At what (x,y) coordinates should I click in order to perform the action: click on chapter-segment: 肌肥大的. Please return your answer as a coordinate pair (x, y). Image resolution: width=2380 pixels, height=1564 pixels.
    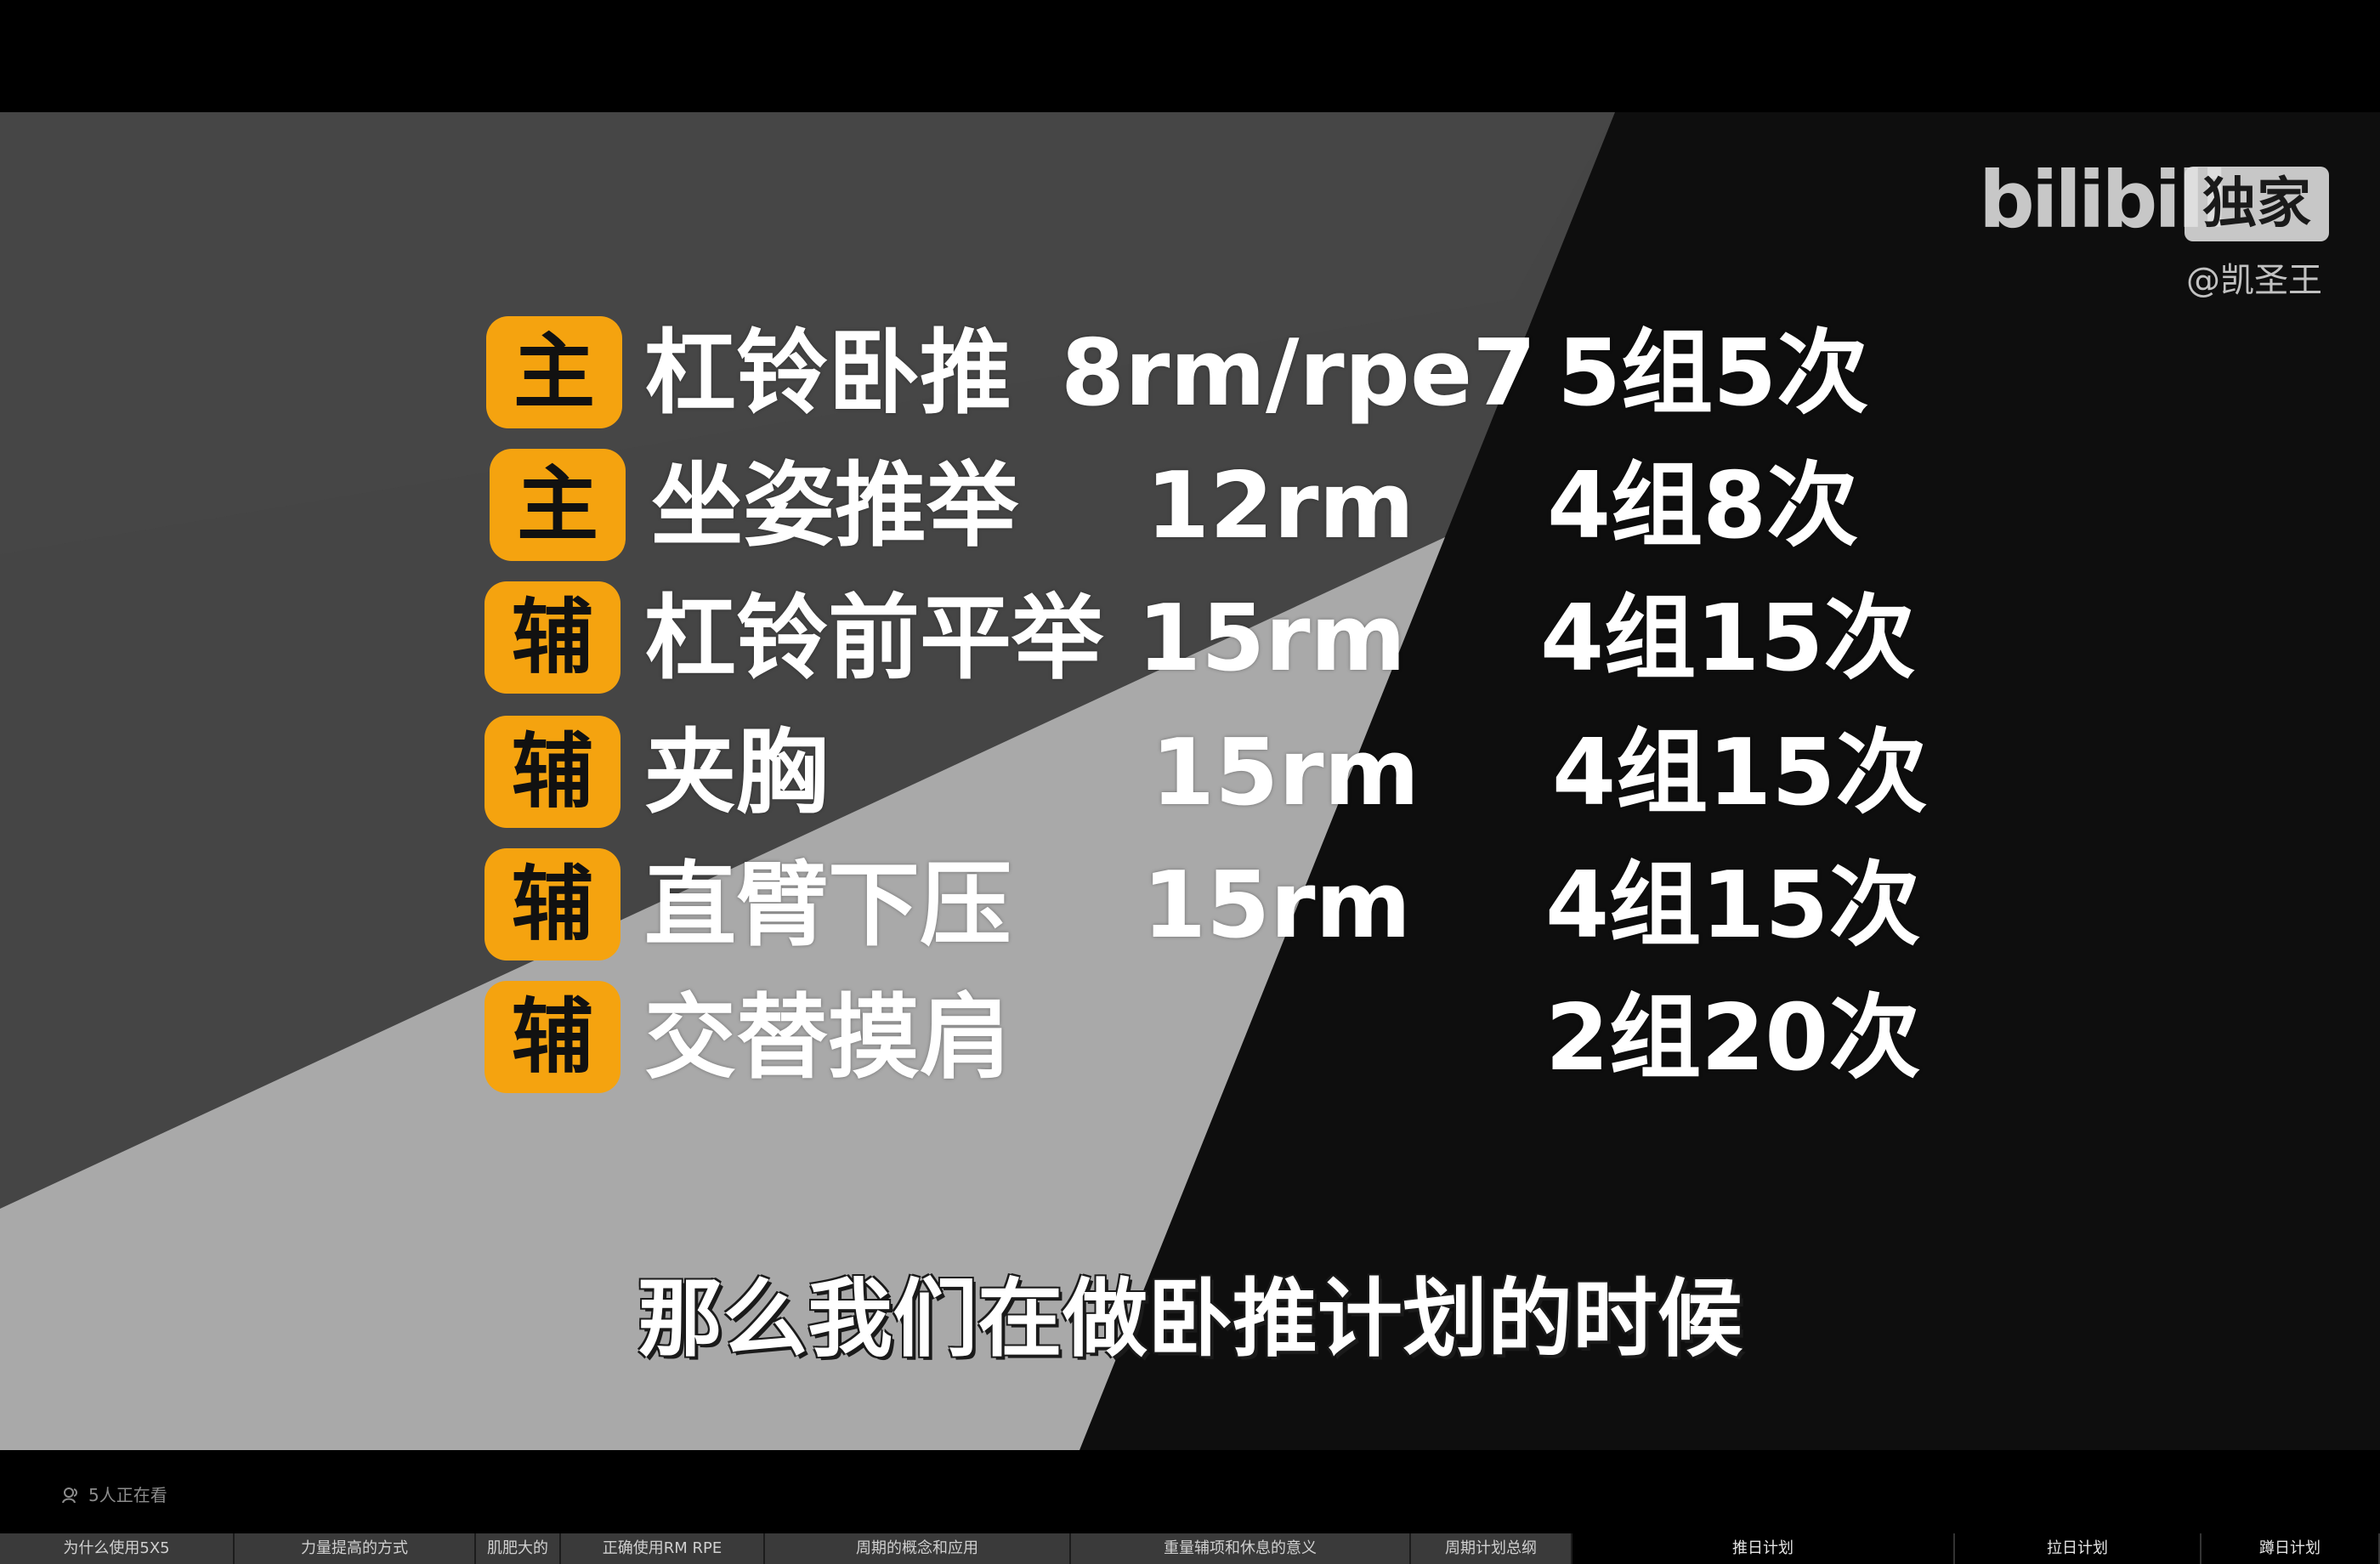
    Looking at the image, I should click on (518, 1548).